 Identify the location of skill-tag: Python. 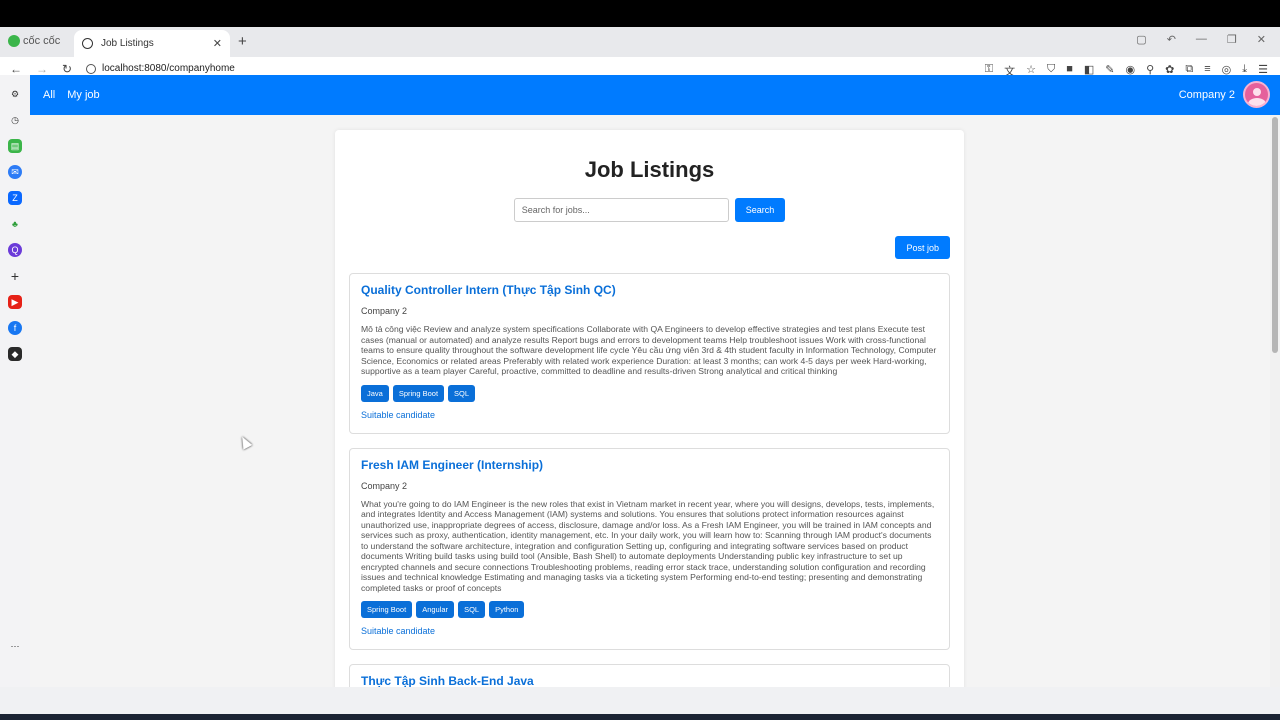
(507, 609).